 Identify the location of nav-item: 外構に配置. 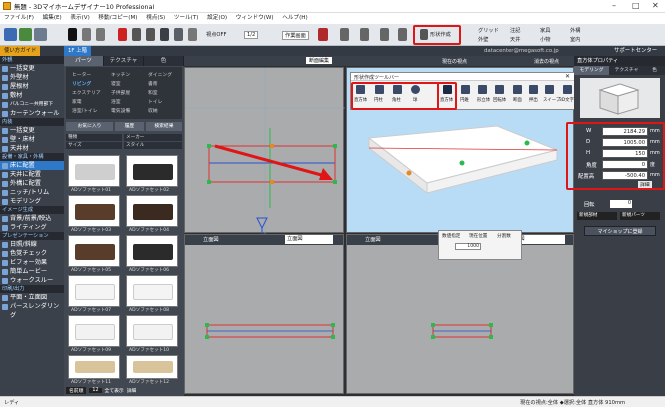
(32, 183).